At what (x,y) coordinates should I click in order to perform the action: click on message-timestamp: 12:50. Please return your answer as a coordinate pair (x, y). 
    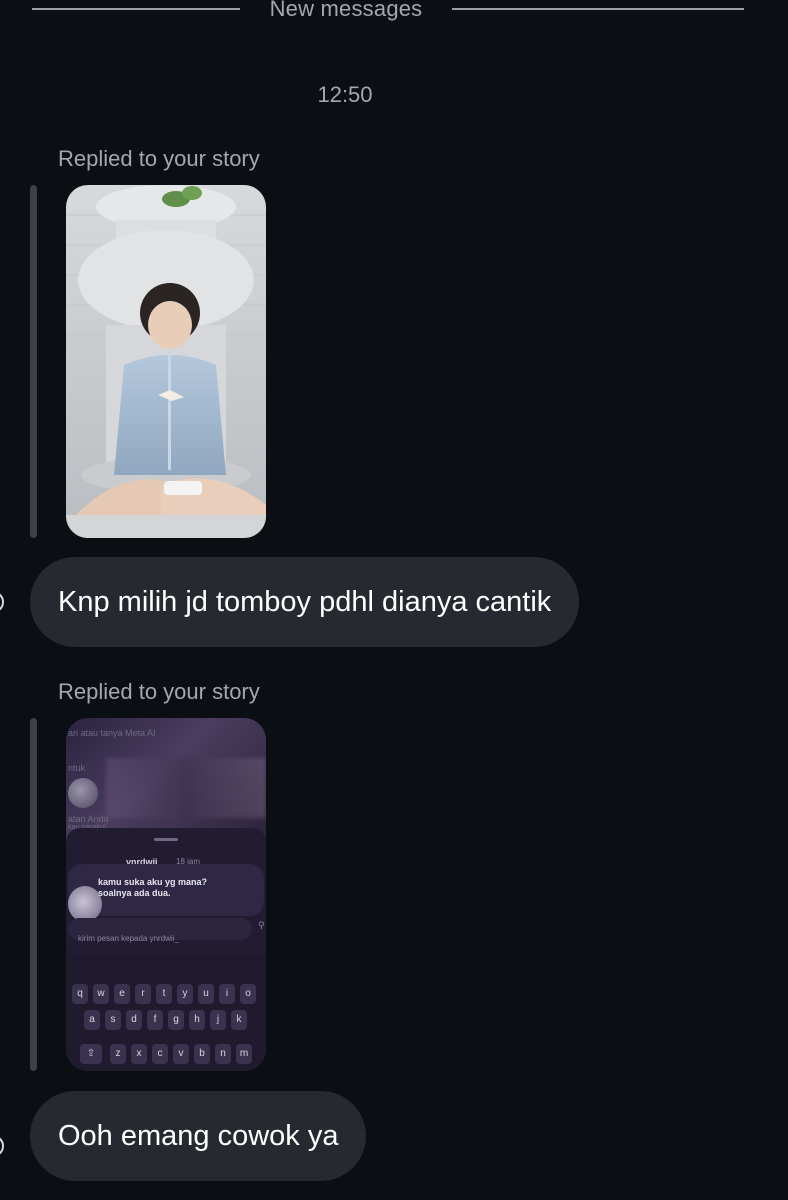
    Looking at the image, I should click on (345, 94).